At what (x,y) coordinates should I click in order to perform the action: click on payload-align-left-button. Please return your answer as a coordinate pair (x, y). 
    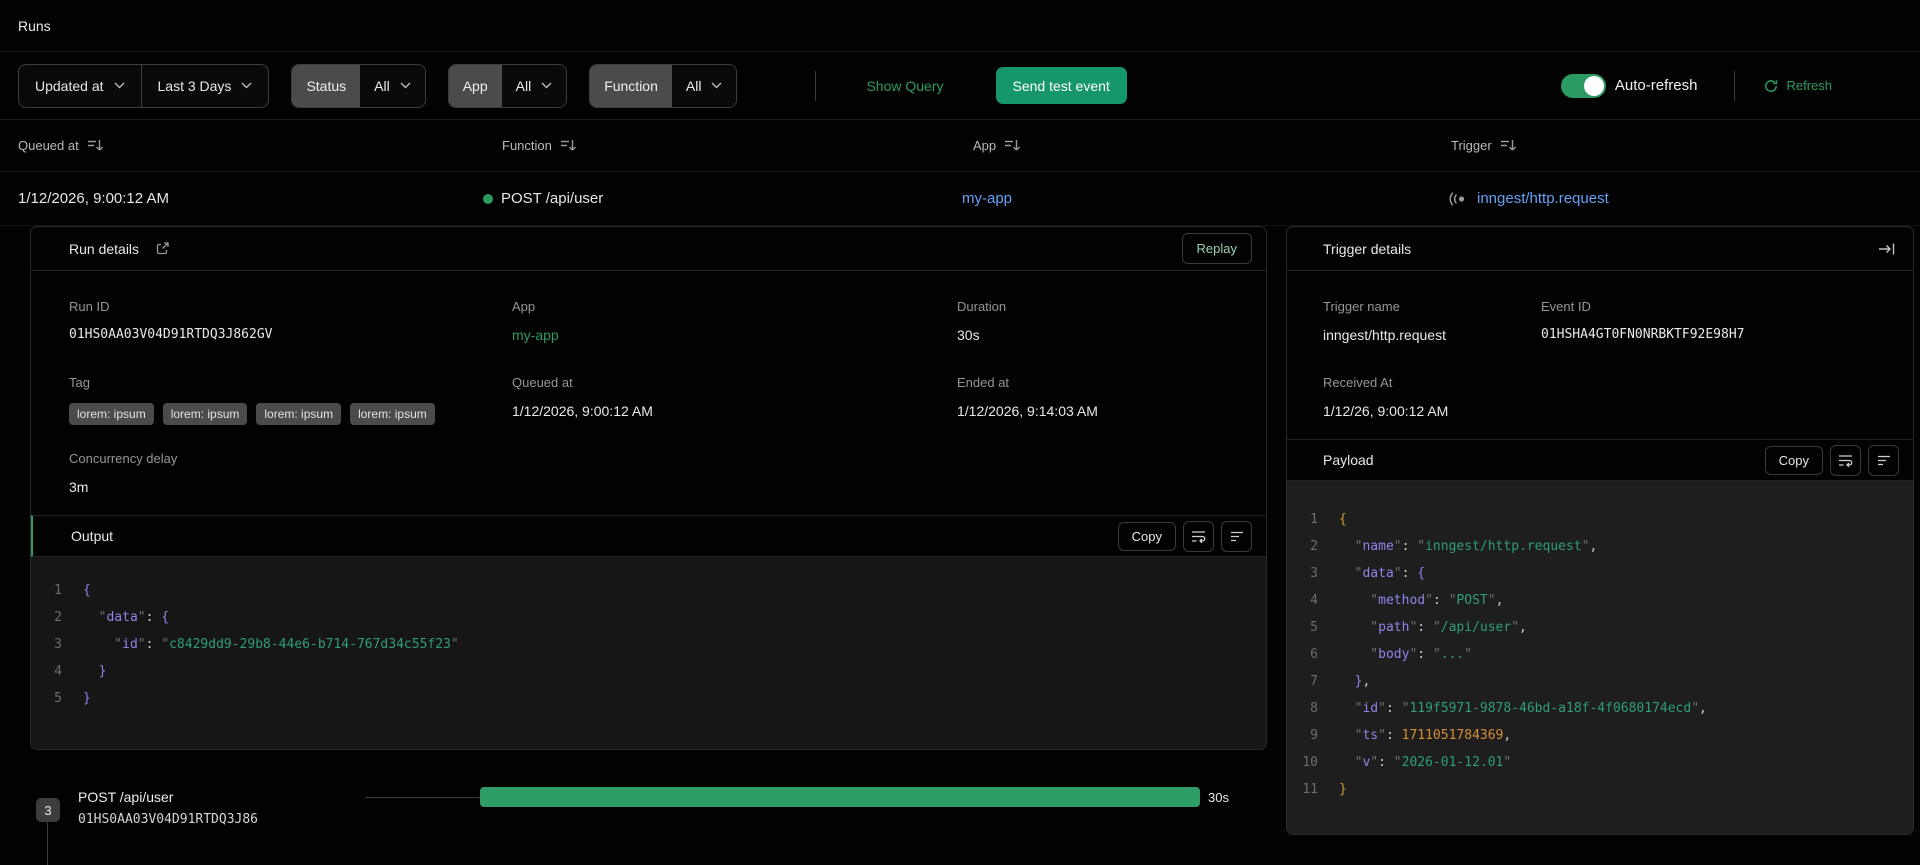
    Looking at the image, I should click on (1883, 460).